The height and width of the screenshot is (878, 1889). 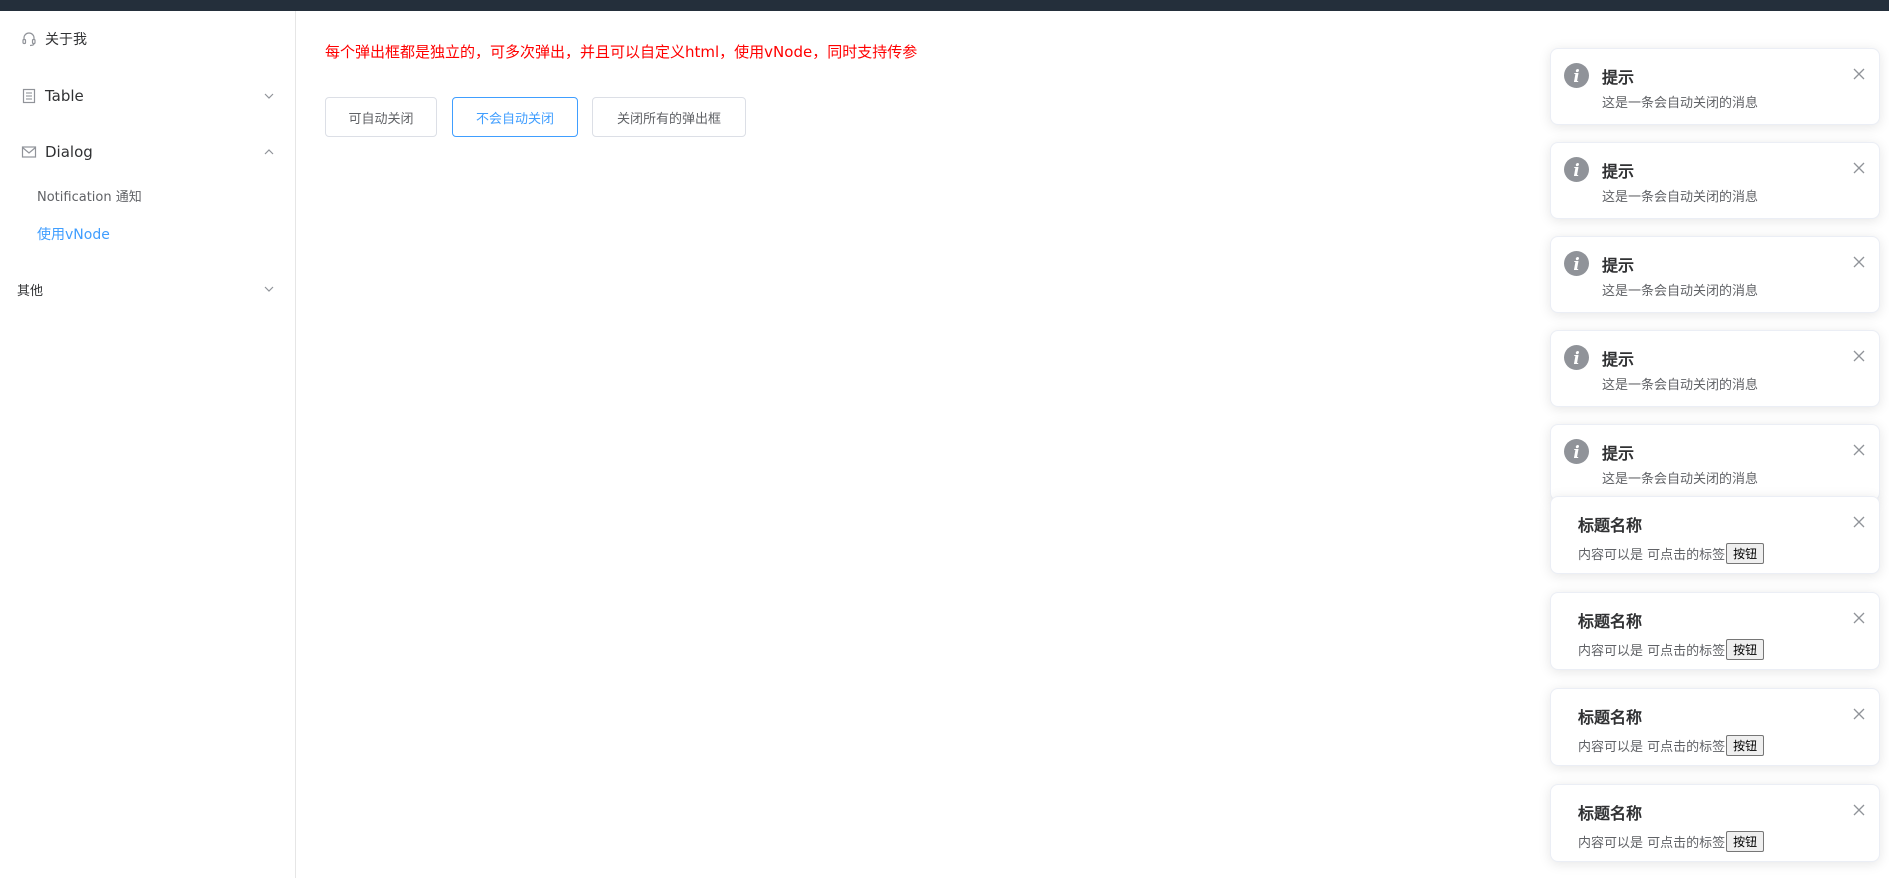 I want to click on sidebar-item-label: Dialog, so click(x=69, y=152).